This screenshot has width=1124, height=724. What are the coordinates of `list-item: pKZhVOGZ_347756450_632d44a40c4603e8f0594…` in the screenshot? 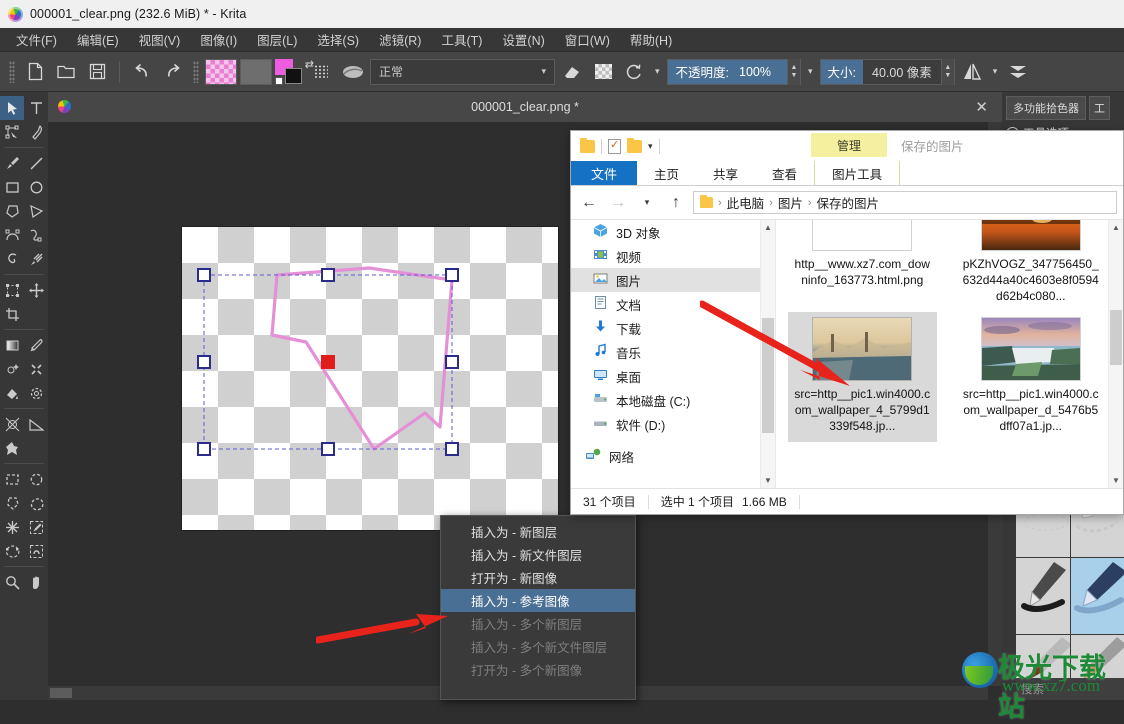 It's located at (1031, 266).